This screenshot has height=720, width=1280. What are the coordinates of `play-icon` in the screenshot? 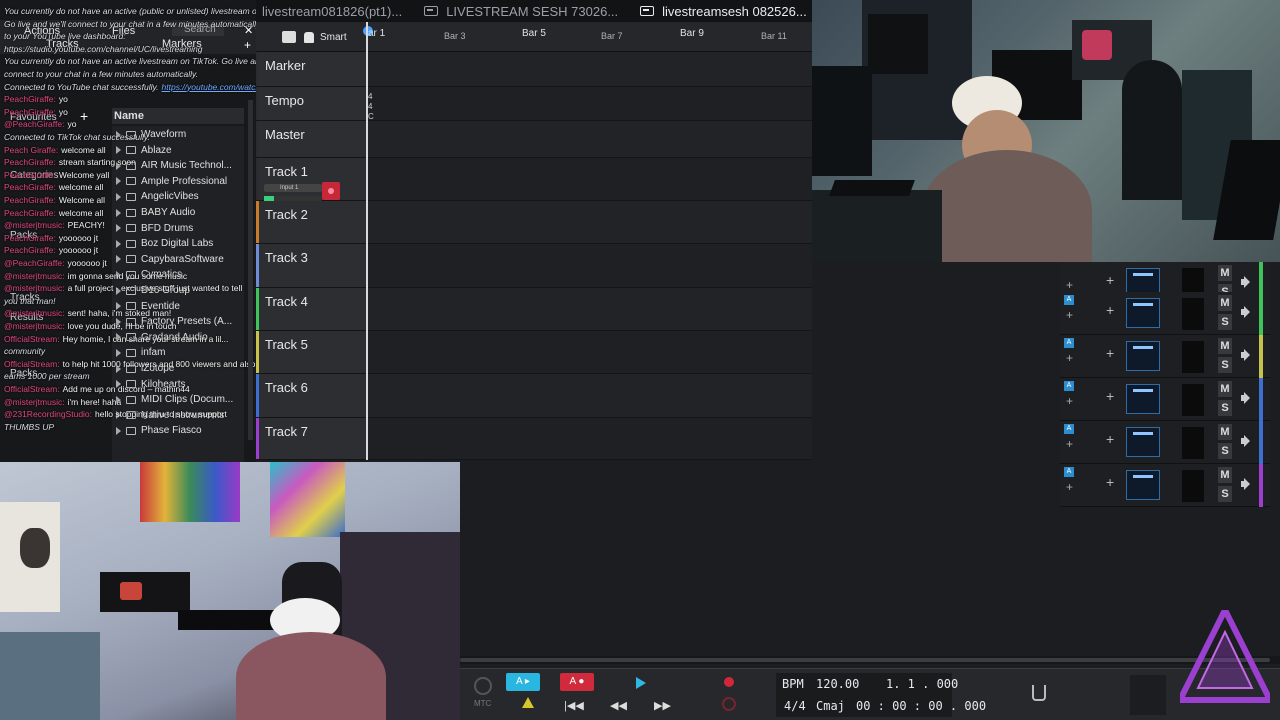 It's located at (641, 683).